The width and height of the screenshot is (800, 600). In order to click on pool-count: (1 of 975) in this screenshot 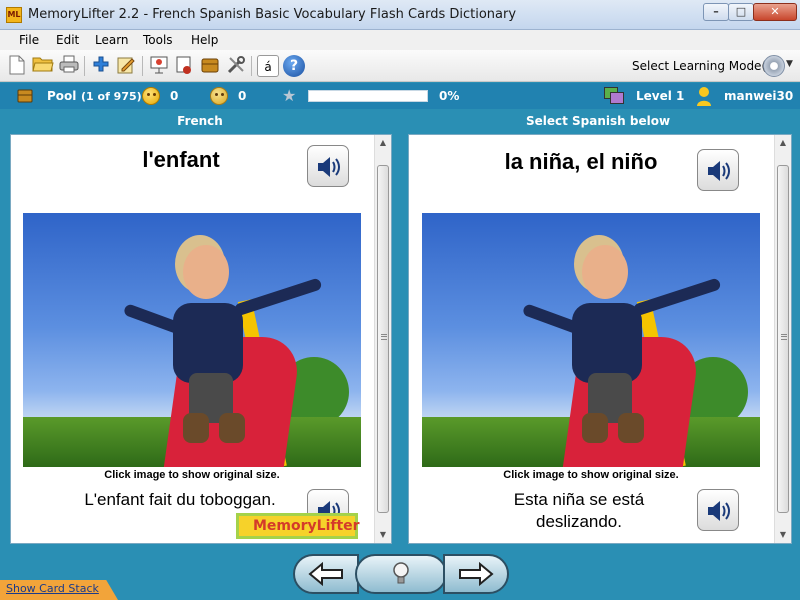, I will do `click(111, 96)`.